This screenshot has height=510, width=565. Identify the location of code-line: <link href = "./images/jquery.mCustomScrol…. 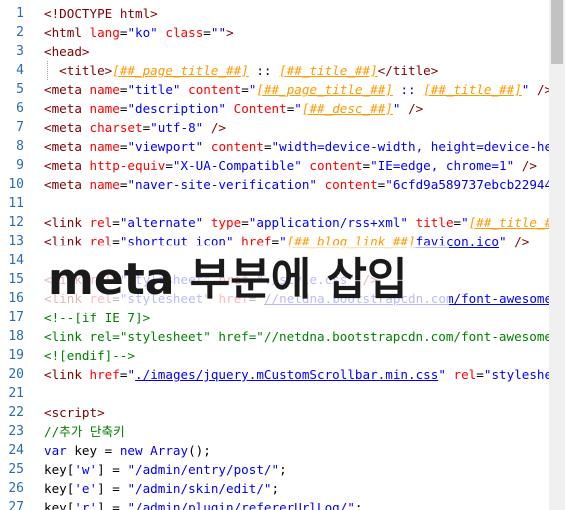
(296, 374).